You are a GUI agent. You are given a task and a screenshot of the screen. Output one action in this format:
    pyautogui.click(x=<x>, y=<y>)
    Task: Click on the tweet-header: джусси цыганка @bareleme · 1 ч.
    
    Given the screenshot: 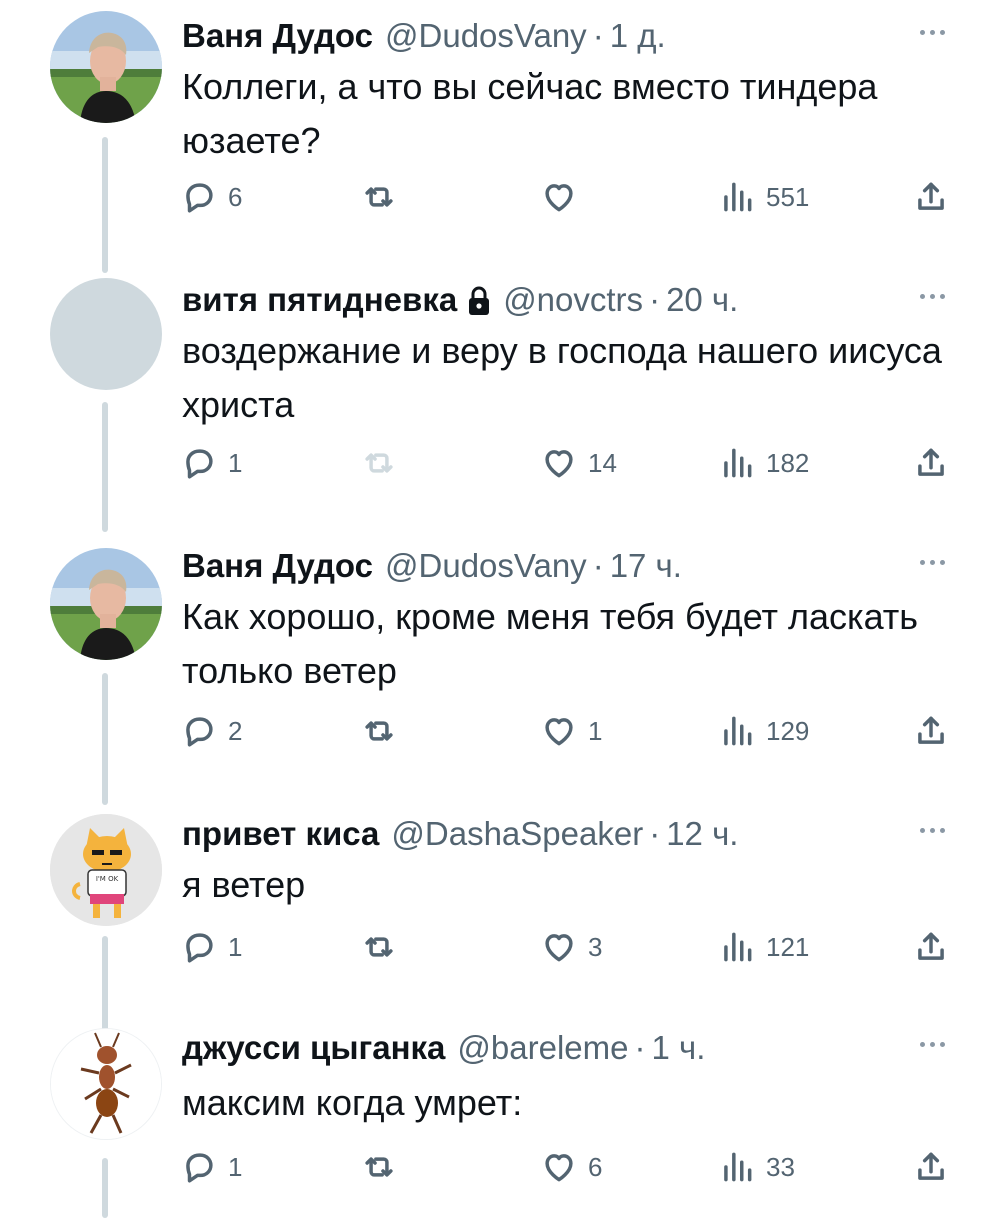 What is the action you would take?
    pyautogui.click(x=443, y=1048)
    